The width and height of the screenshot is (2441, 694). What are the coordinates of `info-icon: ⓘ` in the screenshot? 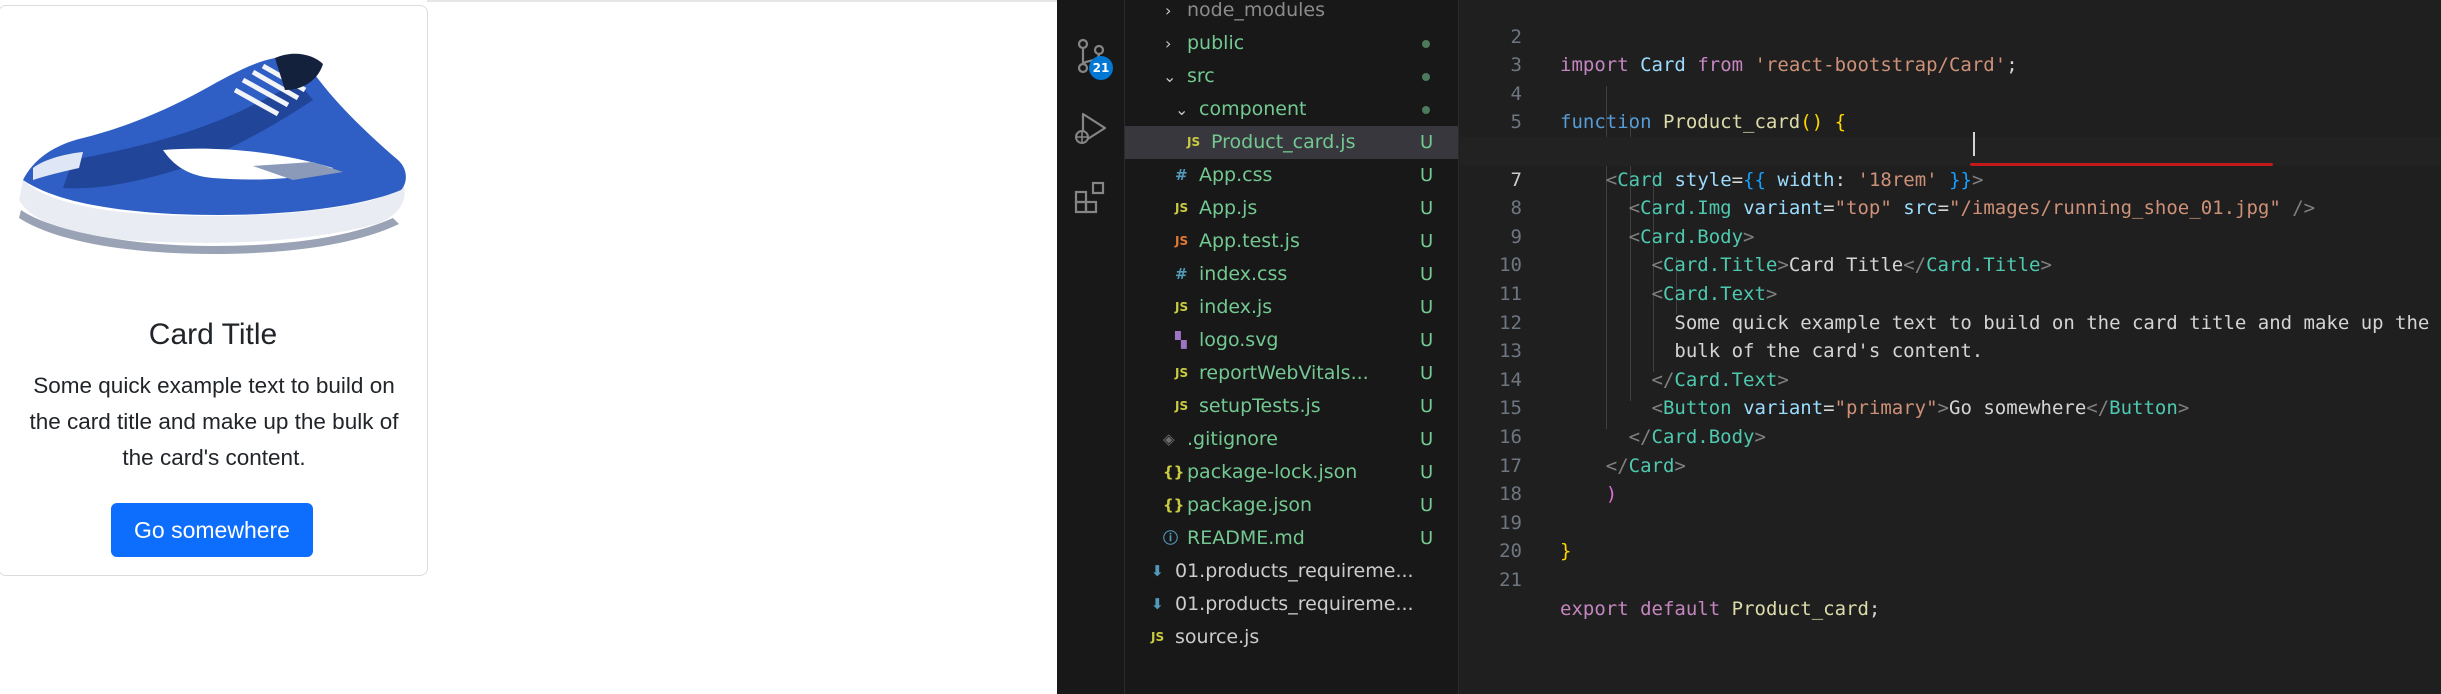 It's located at (1171, 538).